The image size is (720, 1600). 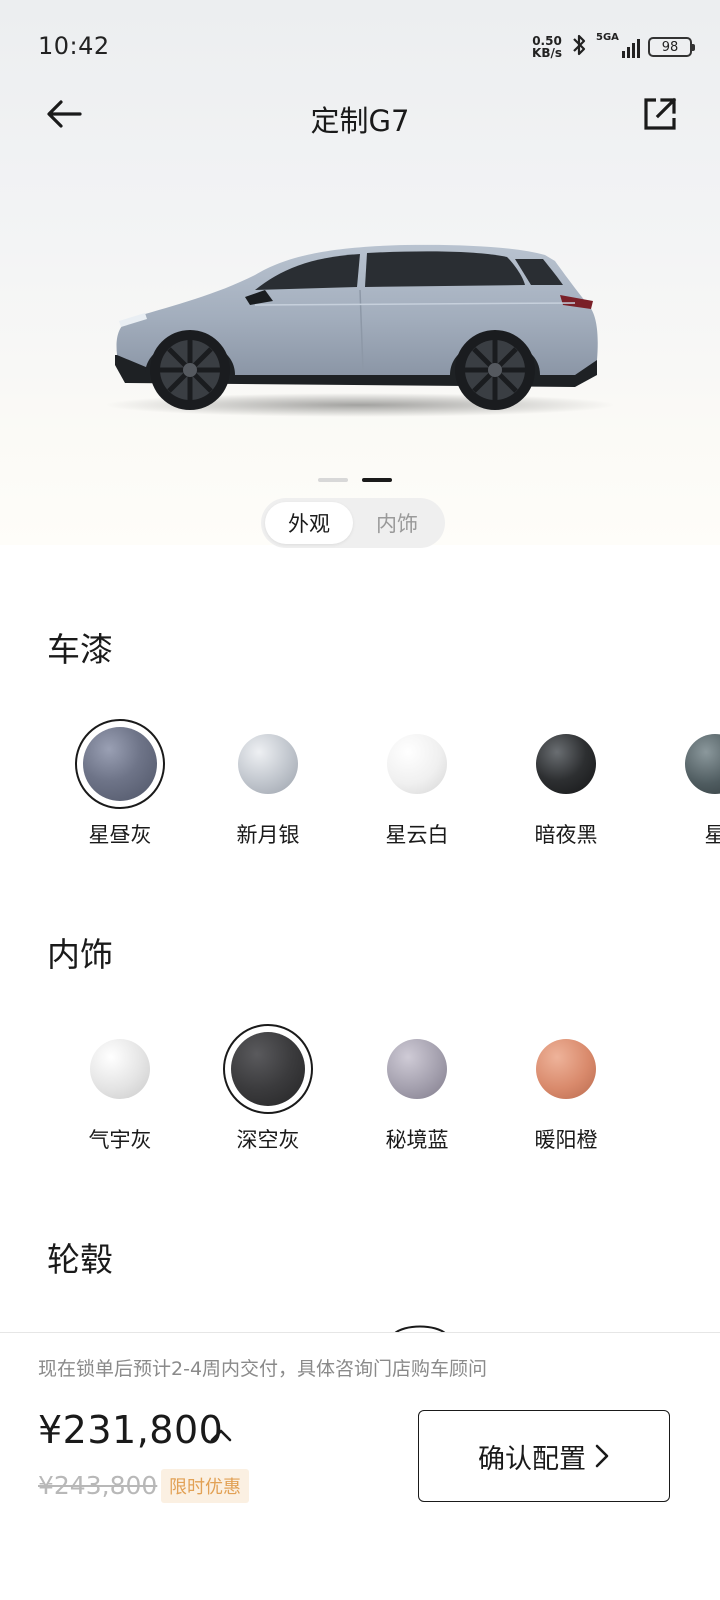 What do you see at coordinates (74, 46) in the screenshot?
I see `status-time: 10:42` at bounding box center [74, 46].